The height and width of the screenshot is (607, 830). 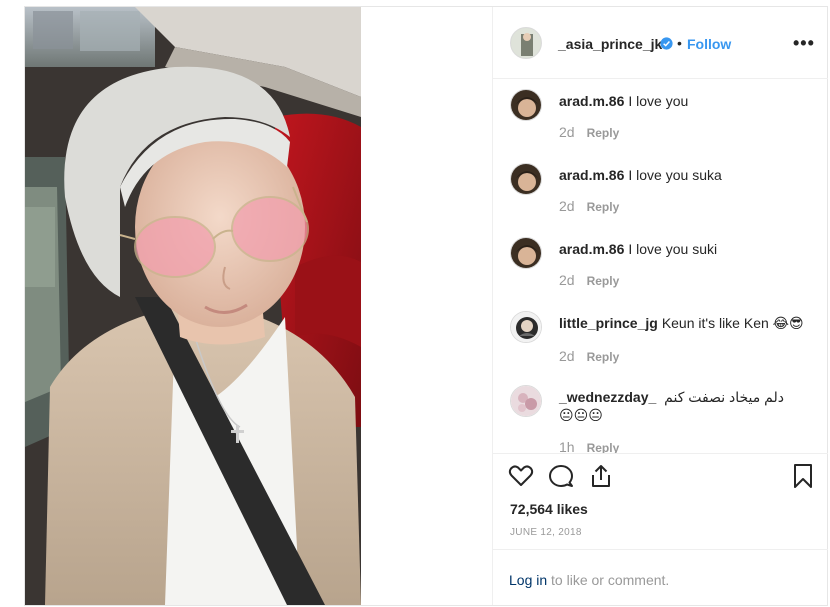 What do you see at coordinates (521, 476) in the screenshot?
I see `heart-icon` at bounding box center [521, 476].